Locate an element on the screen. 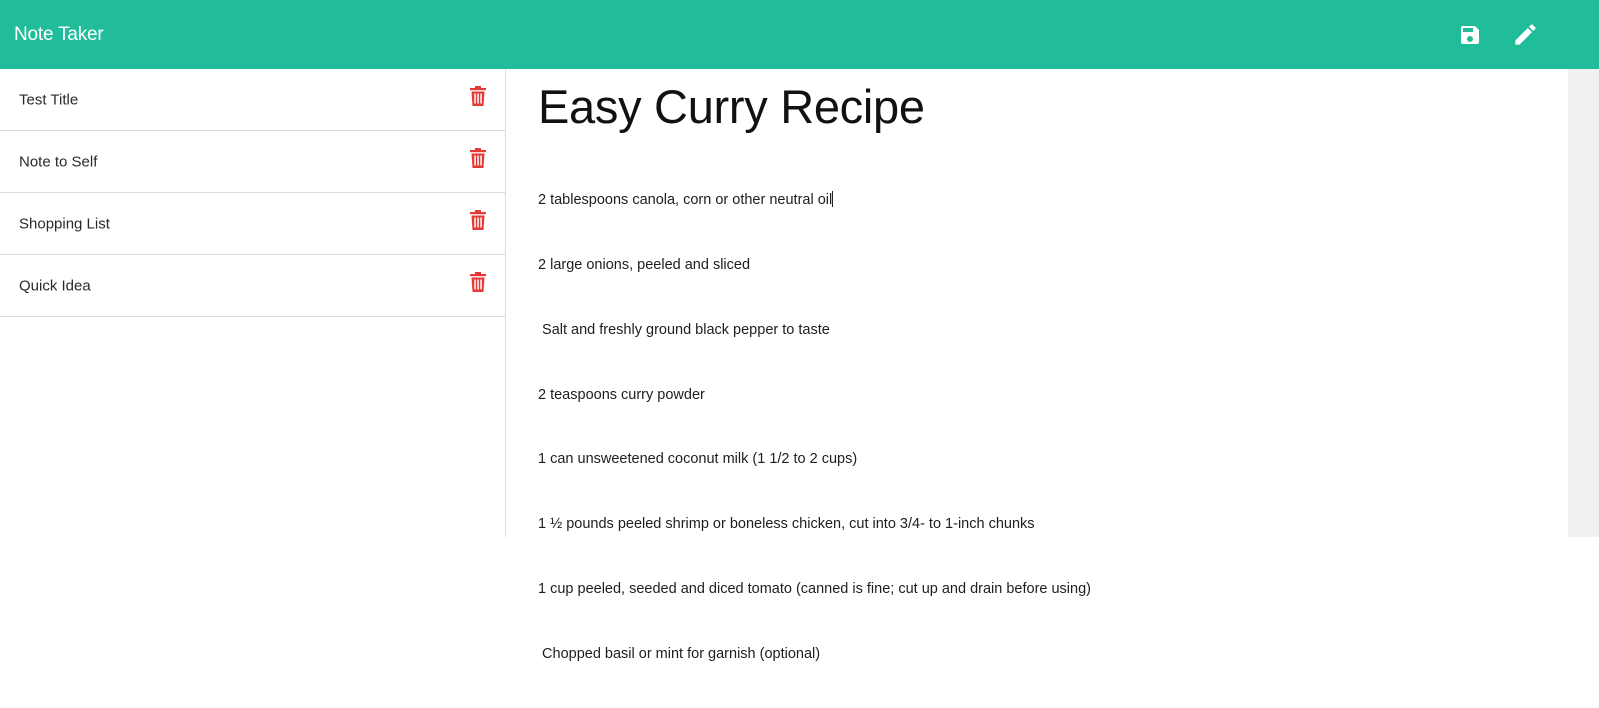 The width and height of the screenshot is (1599, 708). pencil-icon is located at coordinates (1525, 34).